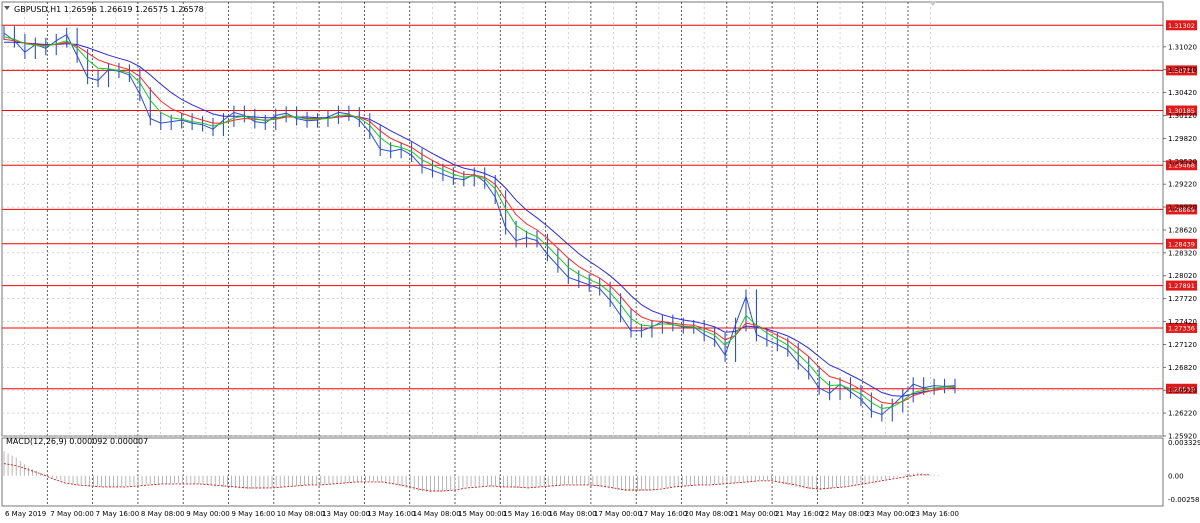 This screenshot has height=523, width=1200. I want to click on level-line: 1.30711, so click(599, 70).